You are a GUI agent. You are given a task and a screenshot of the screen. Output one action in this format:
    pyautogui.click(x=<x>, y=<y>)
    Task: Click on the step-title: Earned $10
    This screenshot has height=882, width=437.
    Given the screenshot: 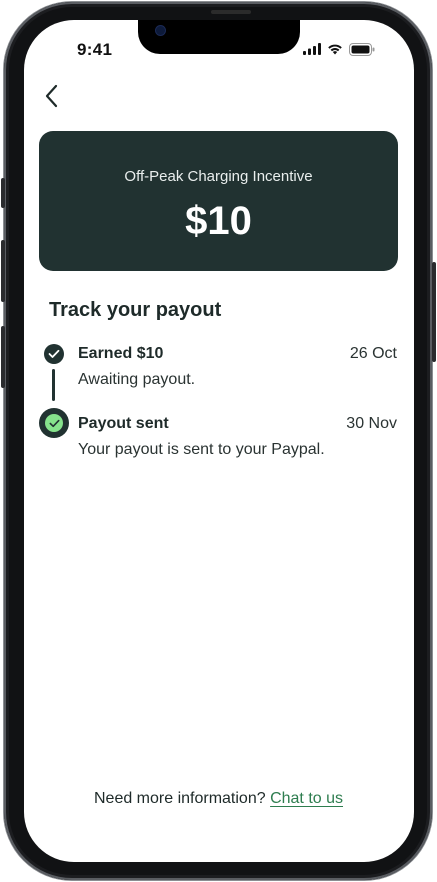 What is the action you would take?
    pyautogui.click(x=121, y=353)
    